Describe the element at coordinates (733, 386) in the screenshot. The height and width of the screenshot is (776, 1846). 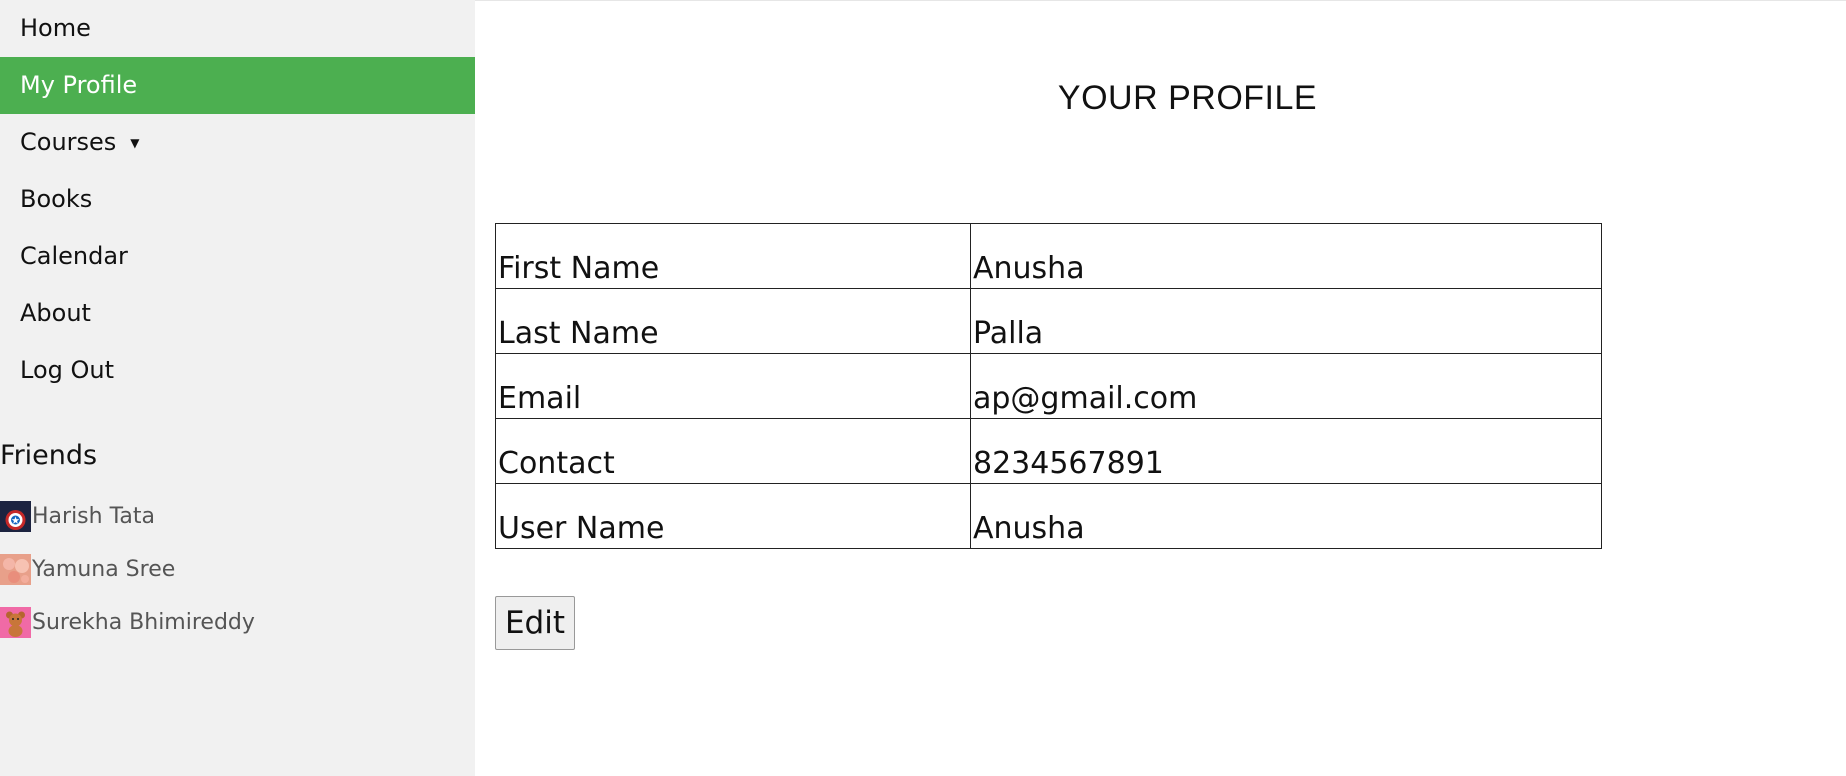
I see `field-label: Email` at that location.